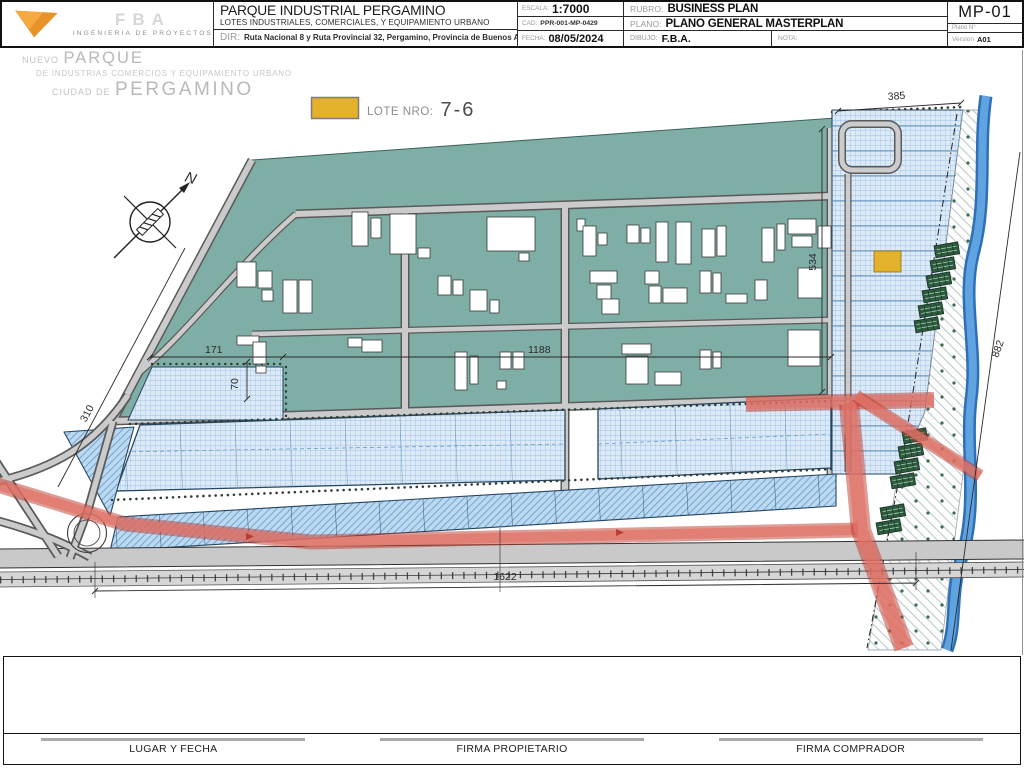 The image size is (1024, 768). What do you see at coordinates (646, 23) in the screenshot?
I see `plano-label: PLANO:` at bounding box center [646, 23].